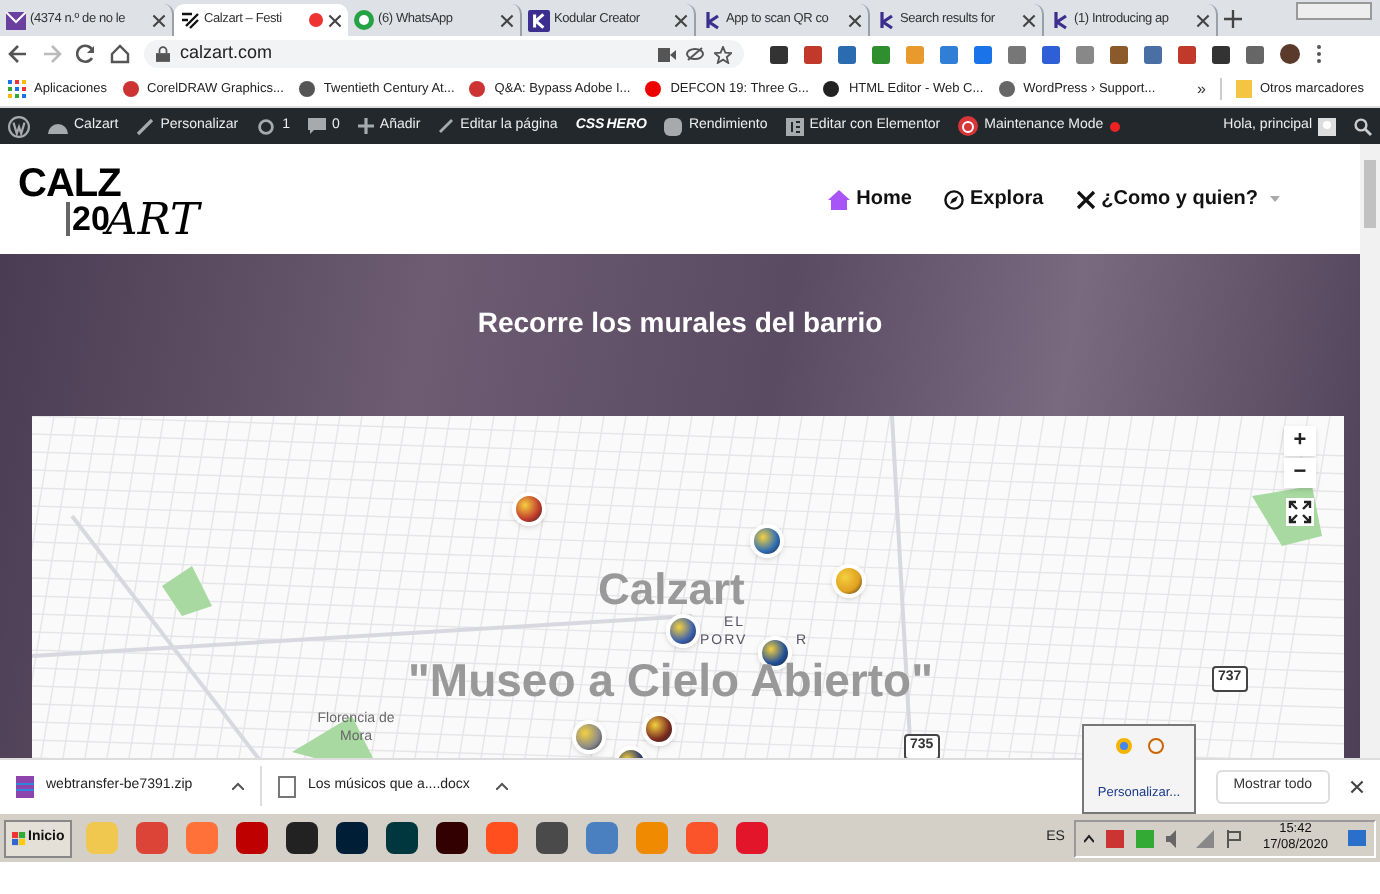 The image size is (1380, 894). What do you see at coordinates (365, 126) in the screenshot?
I see `plus-icon` at bounding box center [365, 126].